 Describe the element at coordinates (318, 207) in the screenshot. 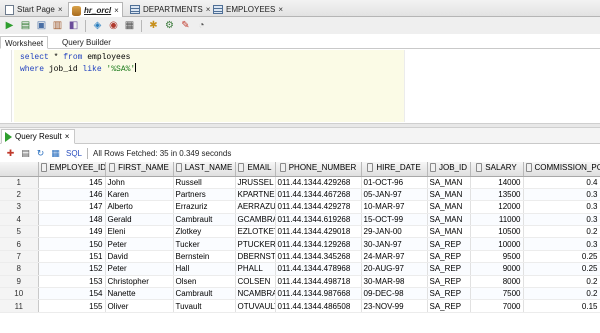

I see `table-cell: 011.44.1344.429278` at that location.